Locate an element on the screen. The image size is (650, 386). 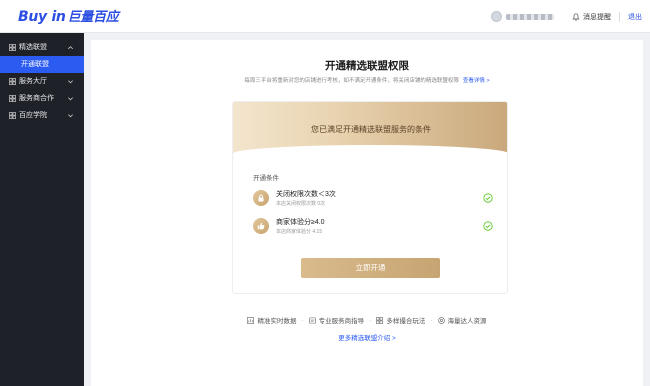
feature-item: 专业服务商指导 is located at coordinates (336, 320).